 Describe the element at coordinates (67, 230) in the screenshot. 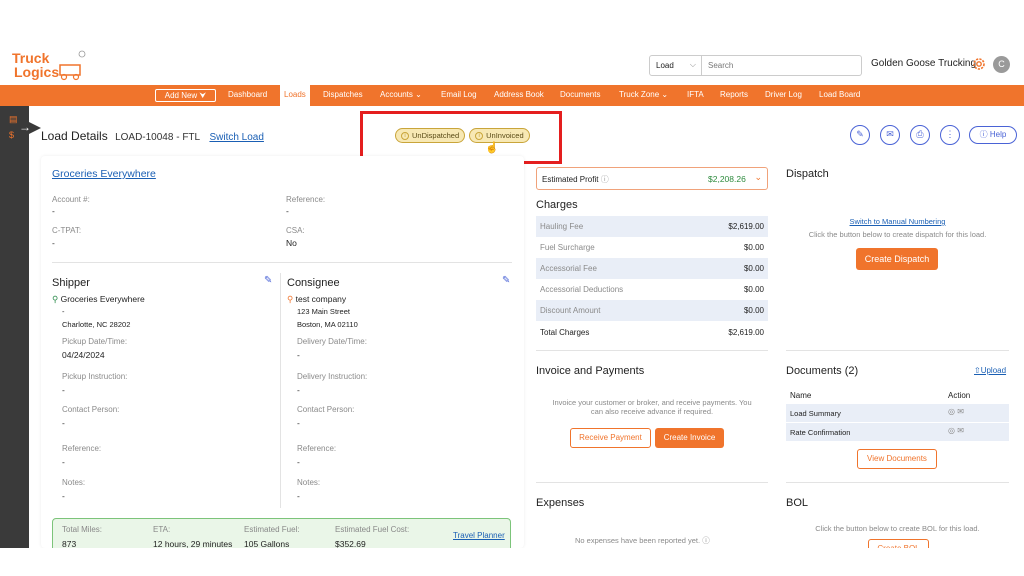

I see `ctpat-label: C-TPAT:` at that location.